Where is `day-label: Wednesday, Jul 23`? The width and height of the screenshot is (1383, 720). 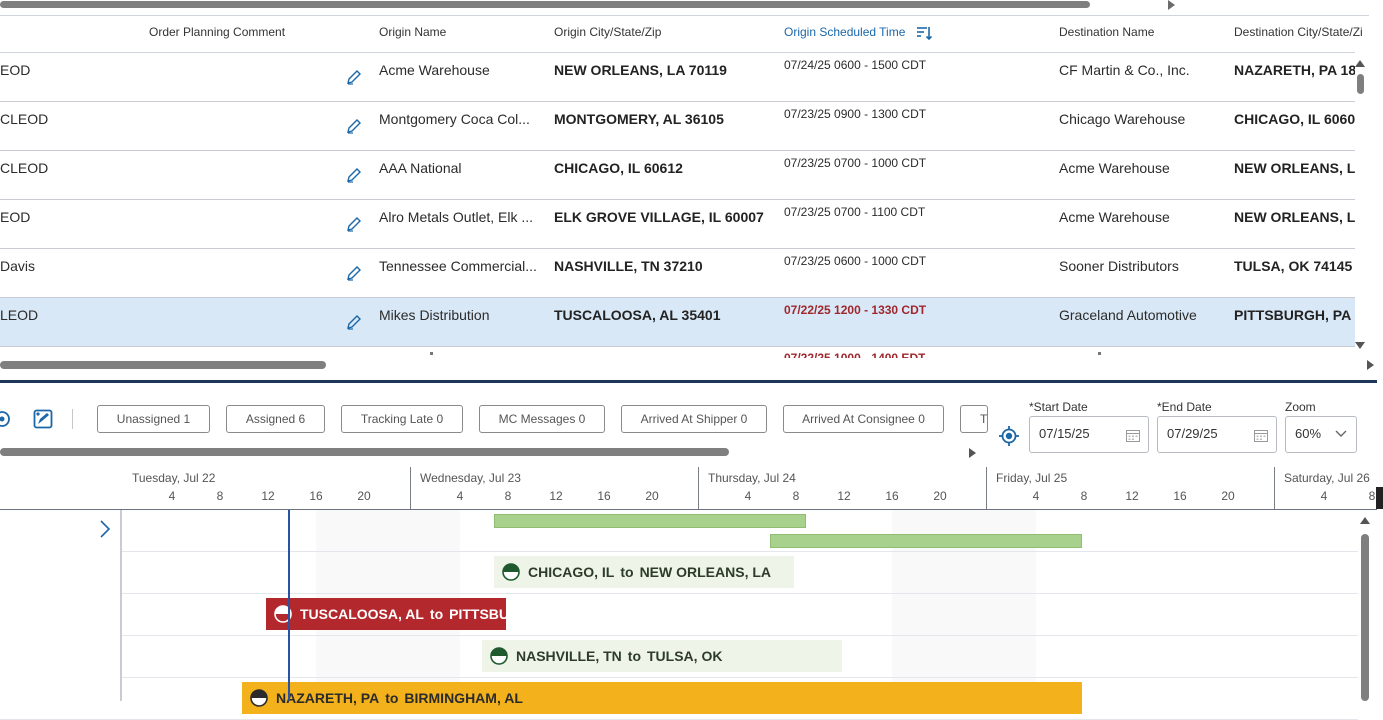 day-label: Wednesday, Jul 23 is located at coordinates (470, 478).